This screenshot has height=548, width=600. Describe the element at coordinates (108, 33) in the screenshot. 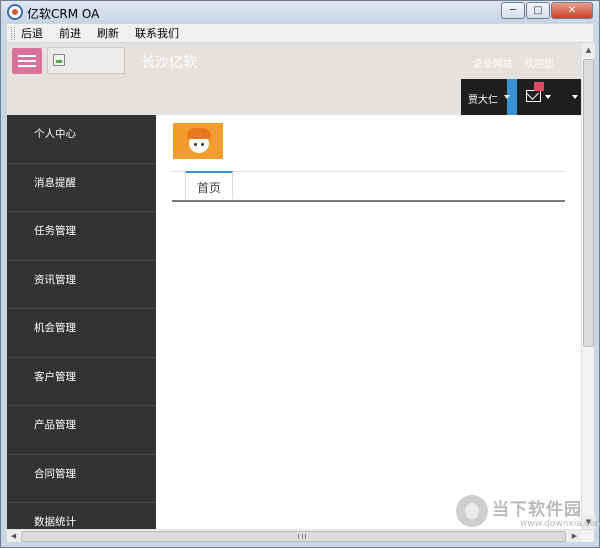

I see `refresh-menu-item: 刷新` at that location.